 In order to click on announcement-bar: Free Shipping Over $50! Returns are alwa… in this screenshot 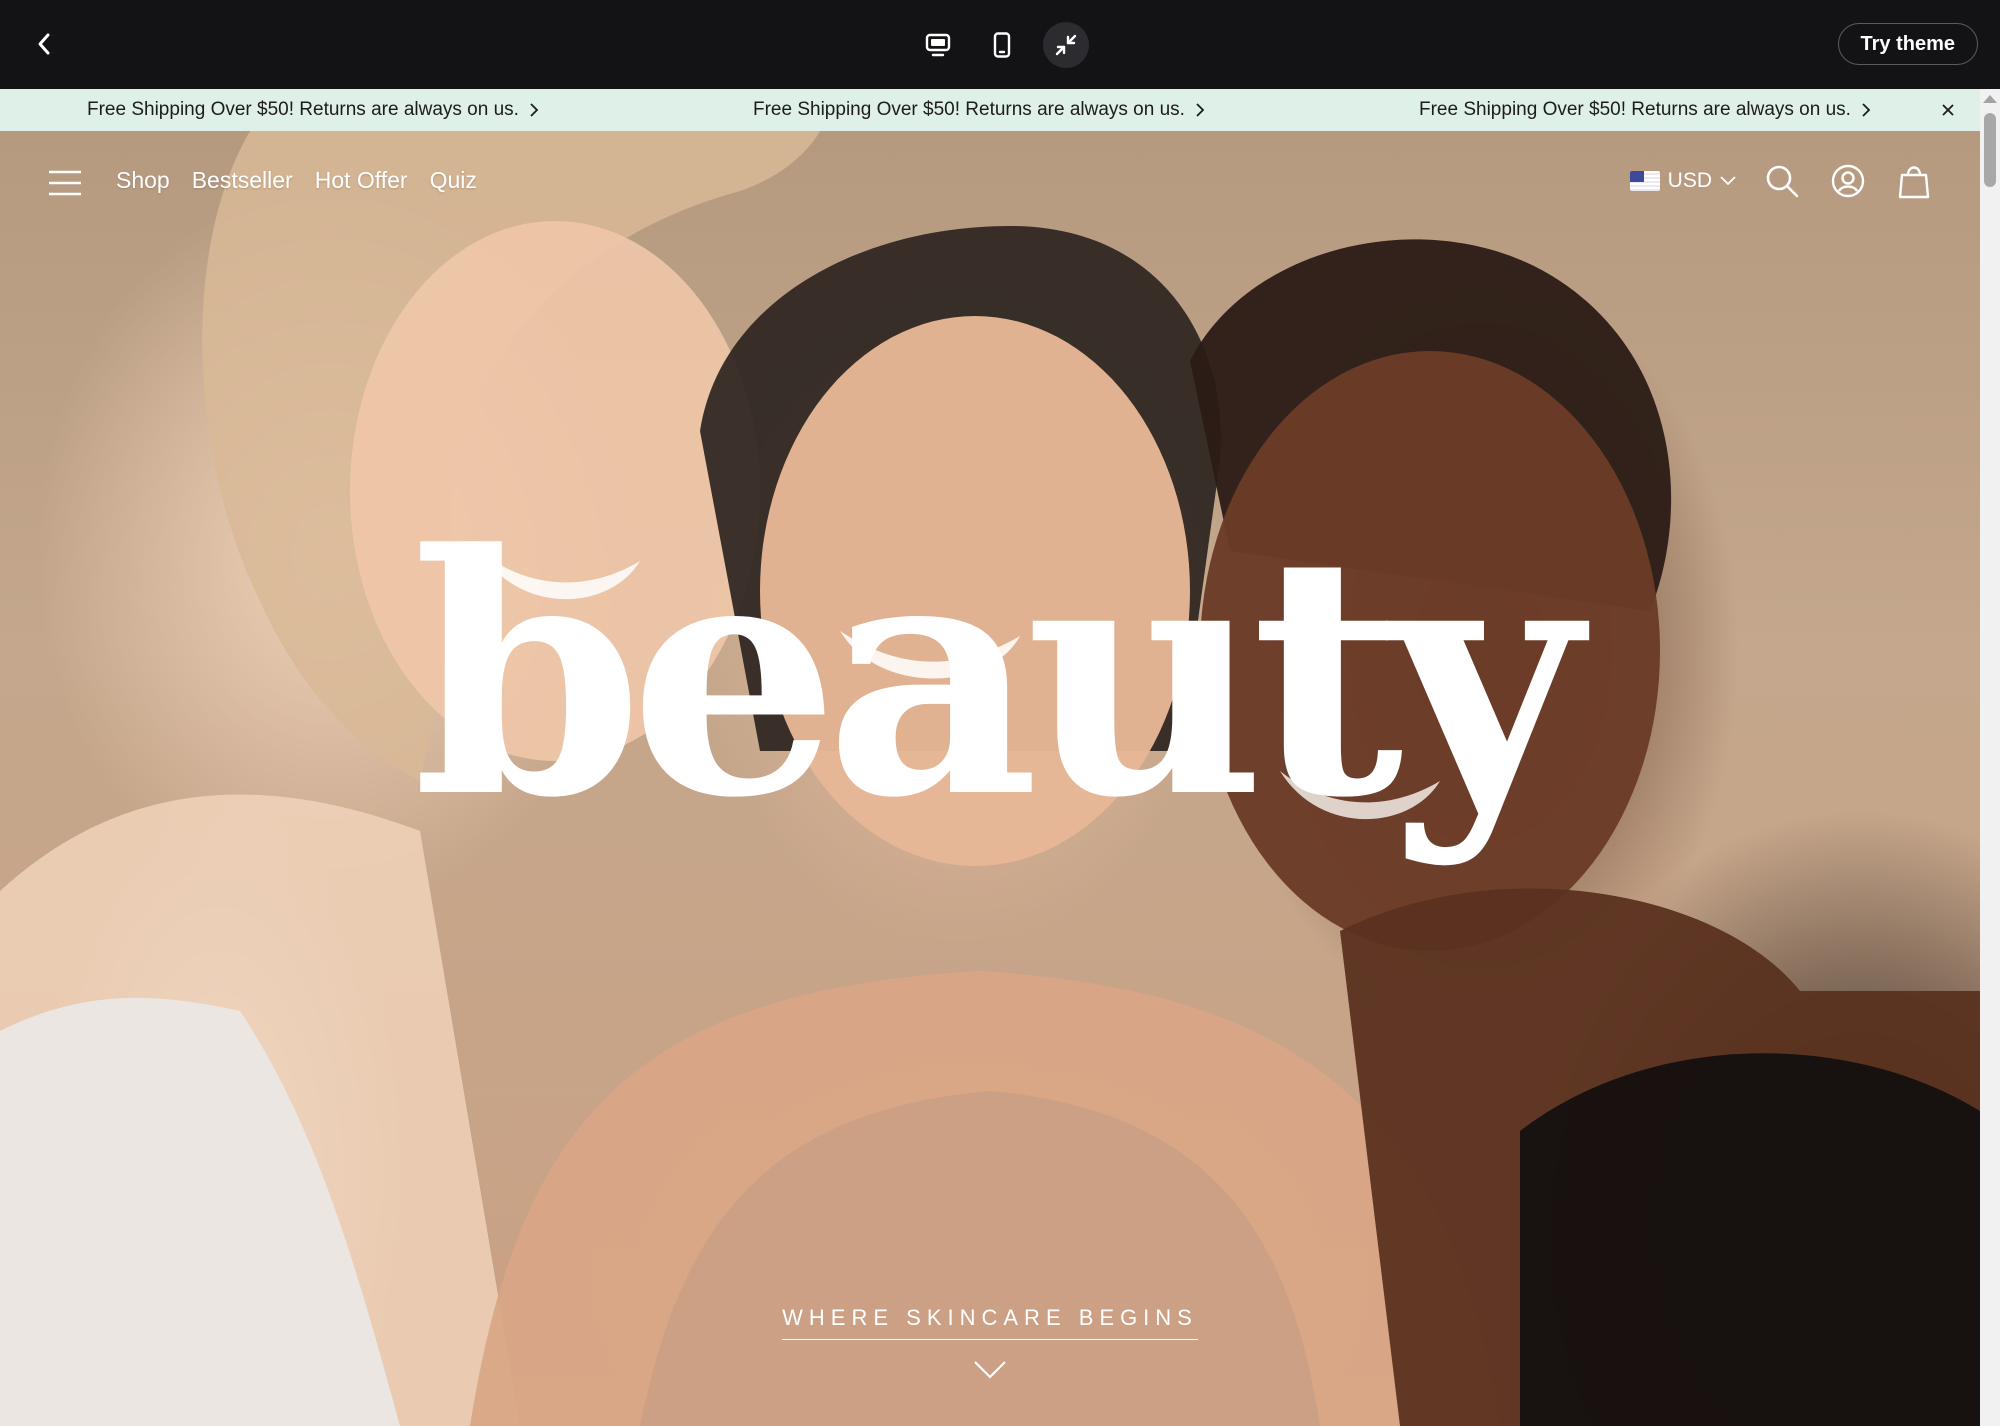, I will do `click(990, 110)`.